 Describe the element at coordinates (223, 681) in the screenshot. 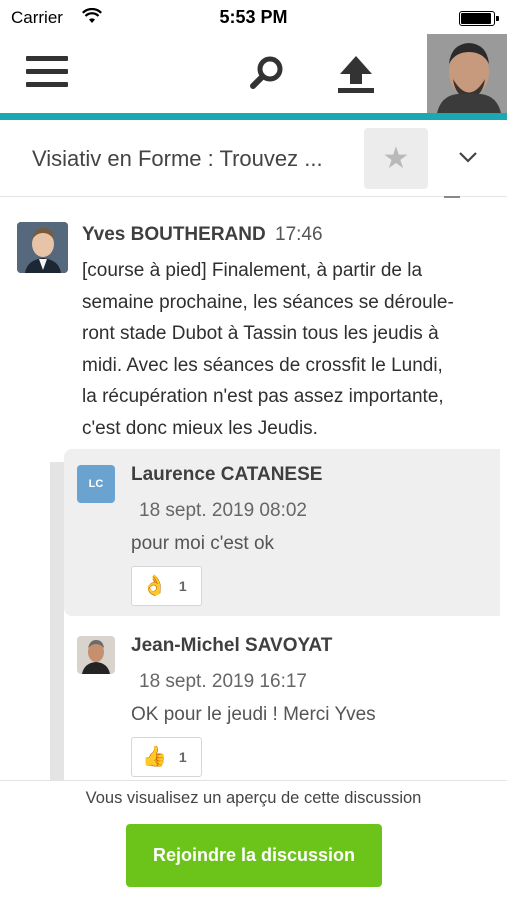

I see `reply-date: 18 sept. 2019 16:17` at that location.